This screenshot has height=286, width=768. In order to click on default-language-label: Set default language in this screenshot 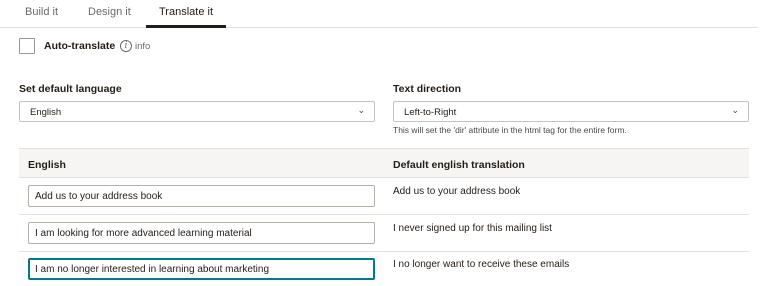, I will do `click(70, 89)`.